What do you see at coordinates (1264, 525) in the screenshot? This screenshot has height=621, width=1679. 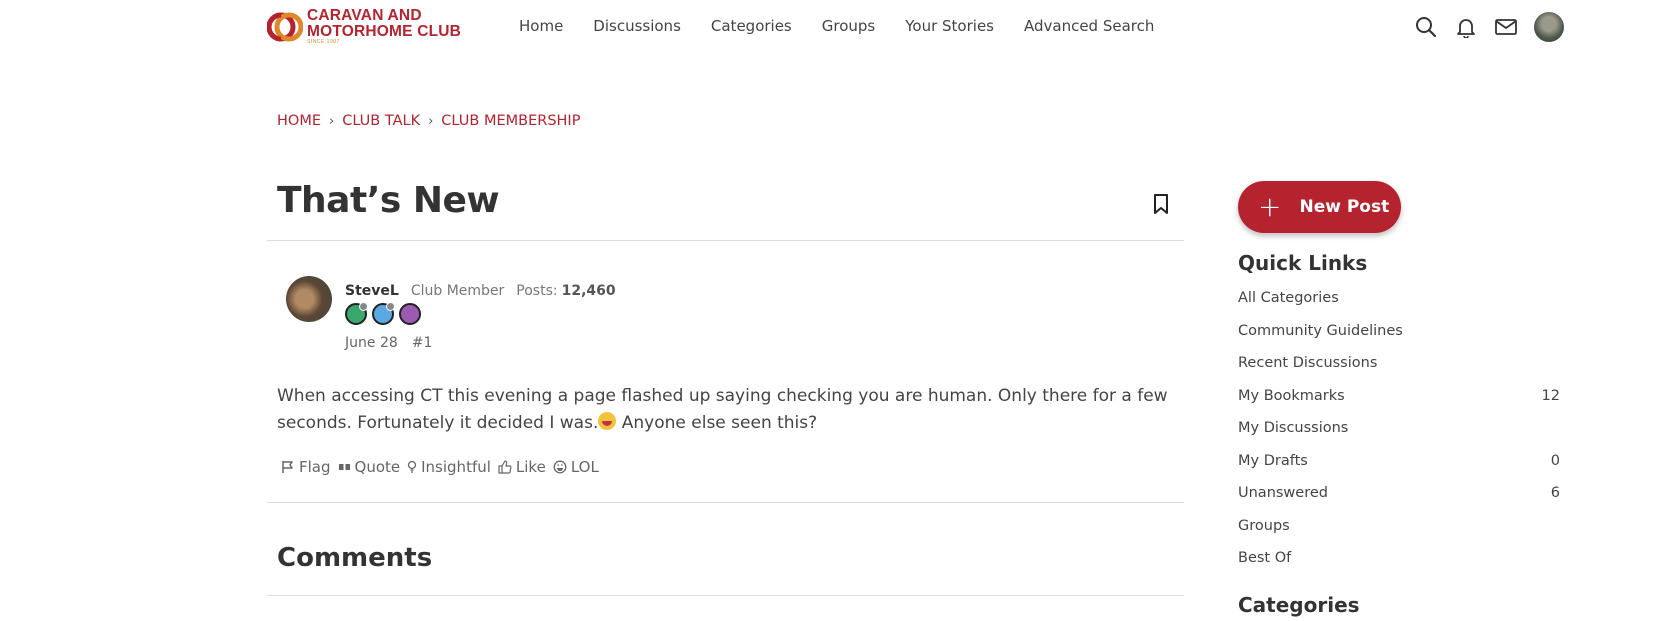 I see `quick-link-label: Groups` at bounding box center [1264, 525].